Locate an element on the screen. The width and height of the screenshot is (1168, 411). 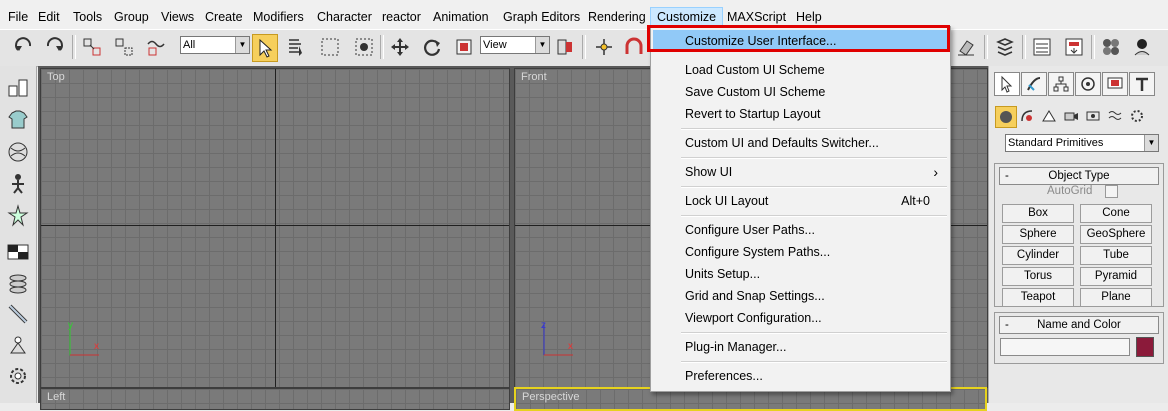
pyramid-button: Pyramid is located at coordinates (1116, 276).